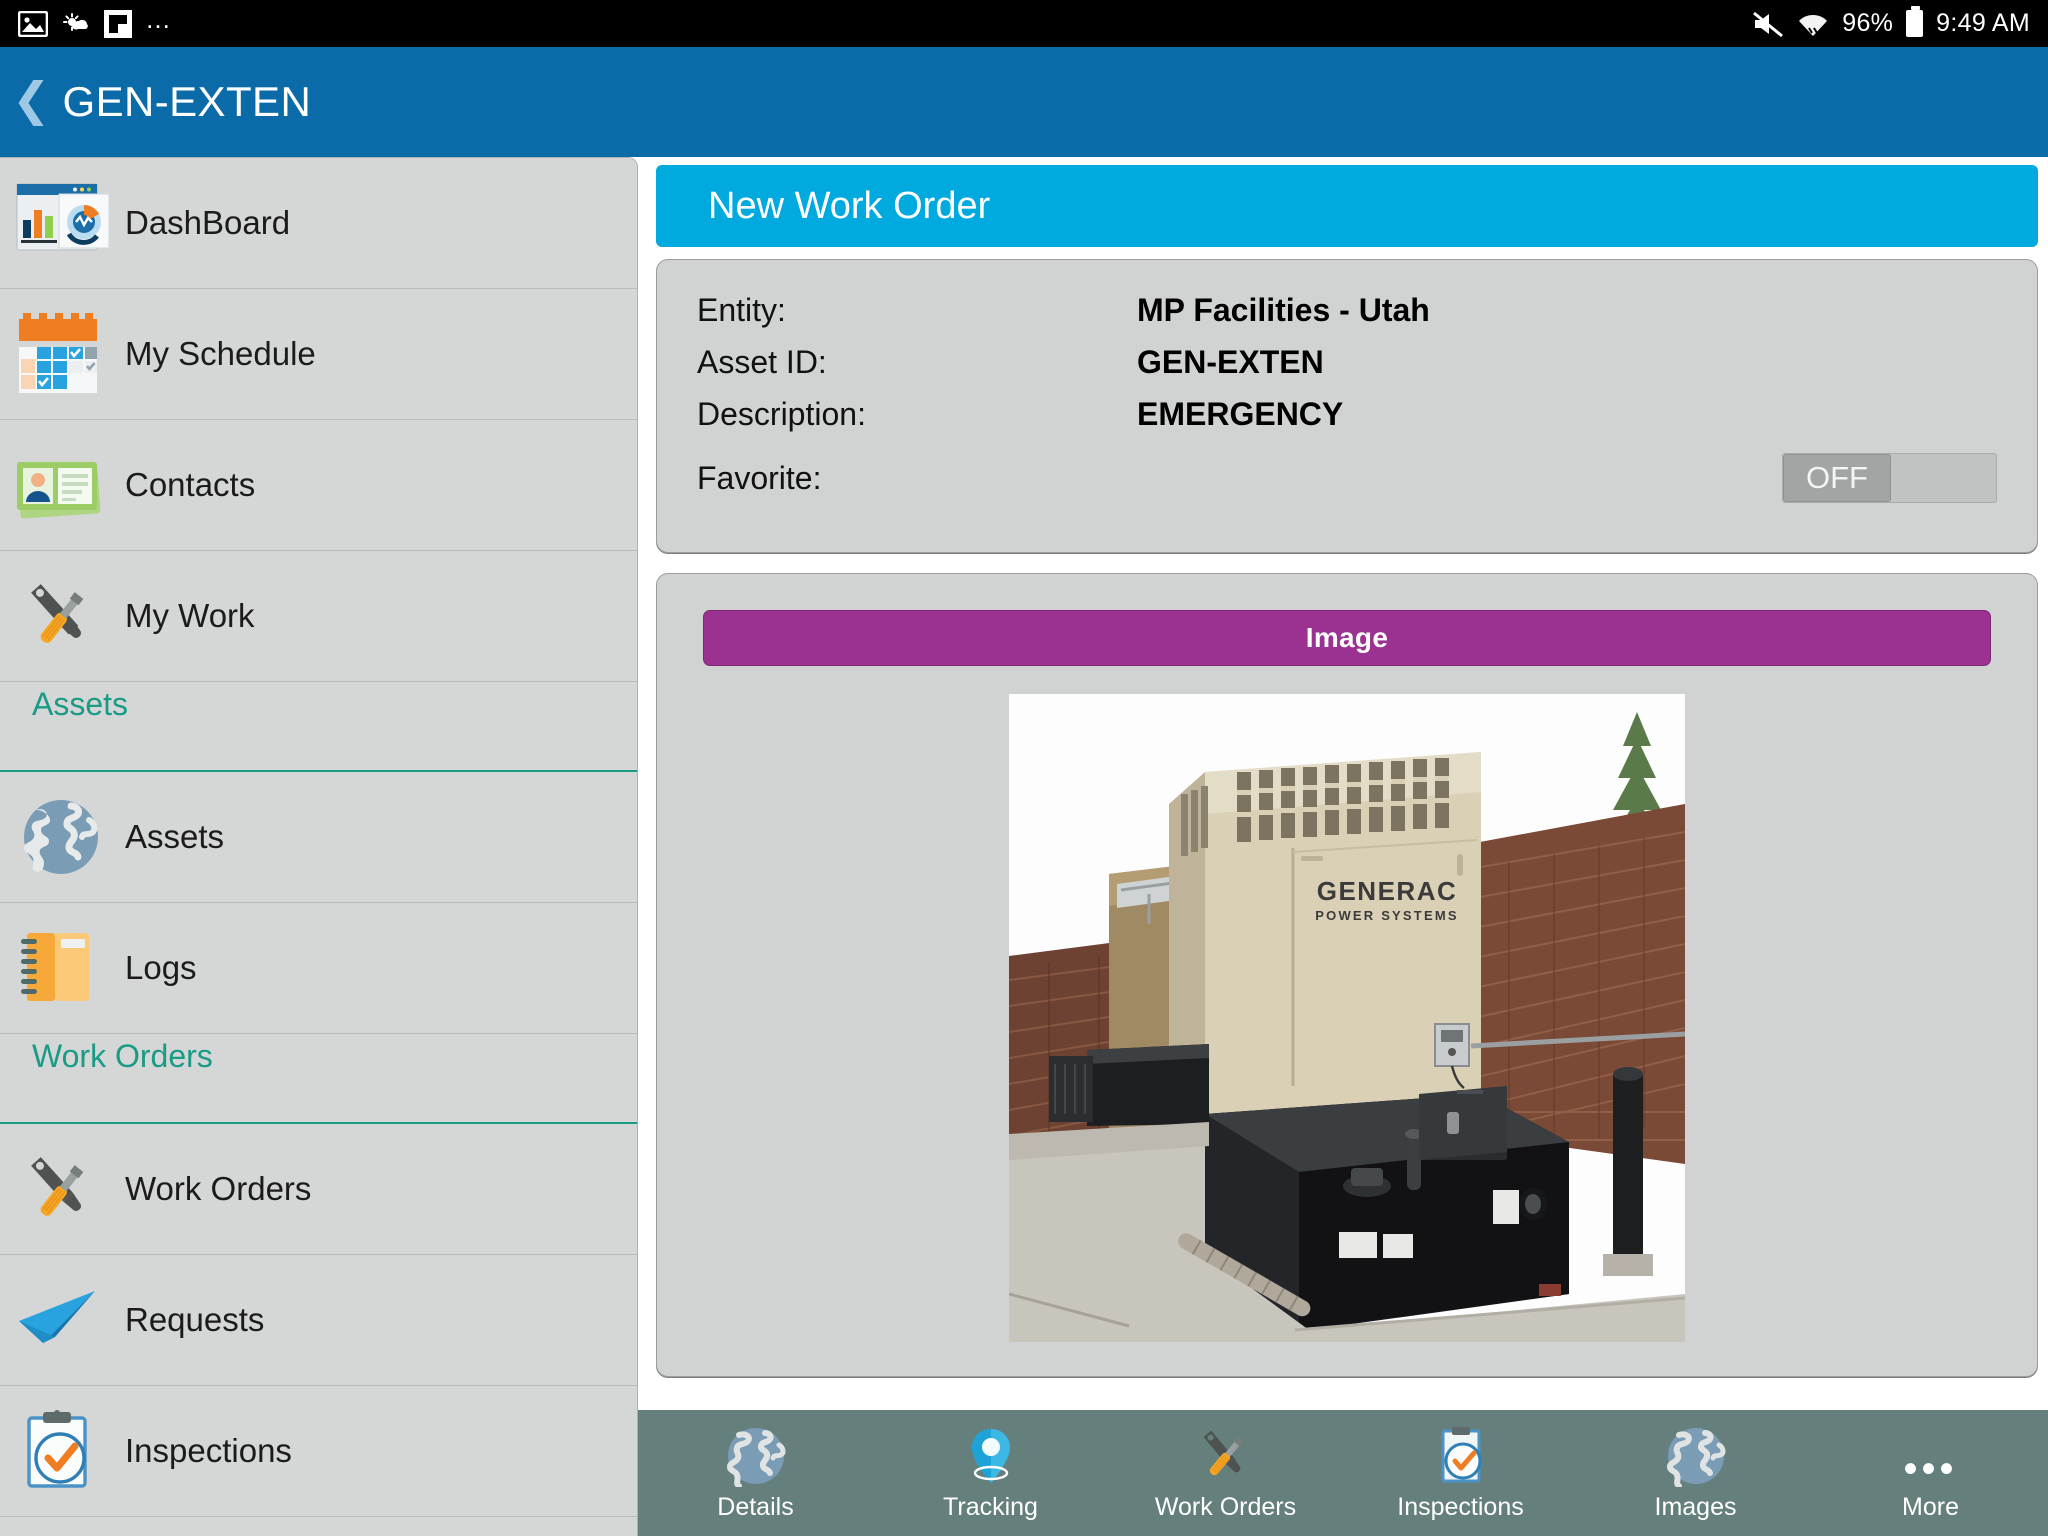  I want to click on dashboard-icon, so click(62, 223).